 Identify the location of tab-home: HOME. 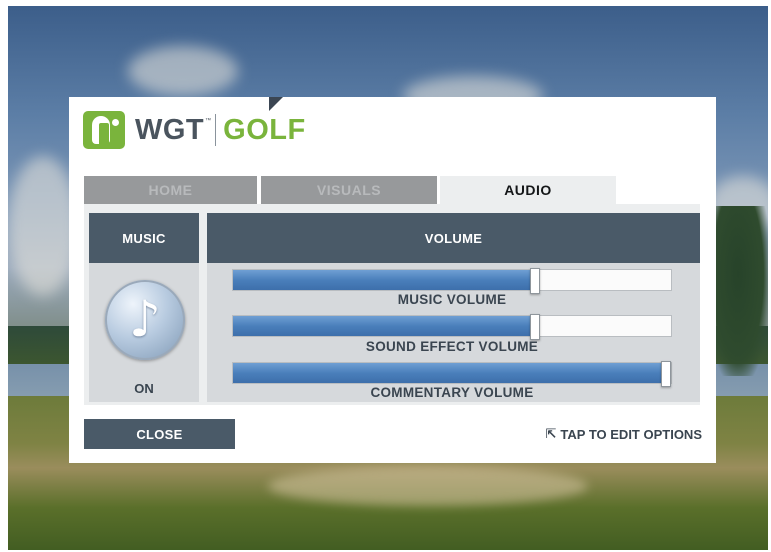
(170, 190).